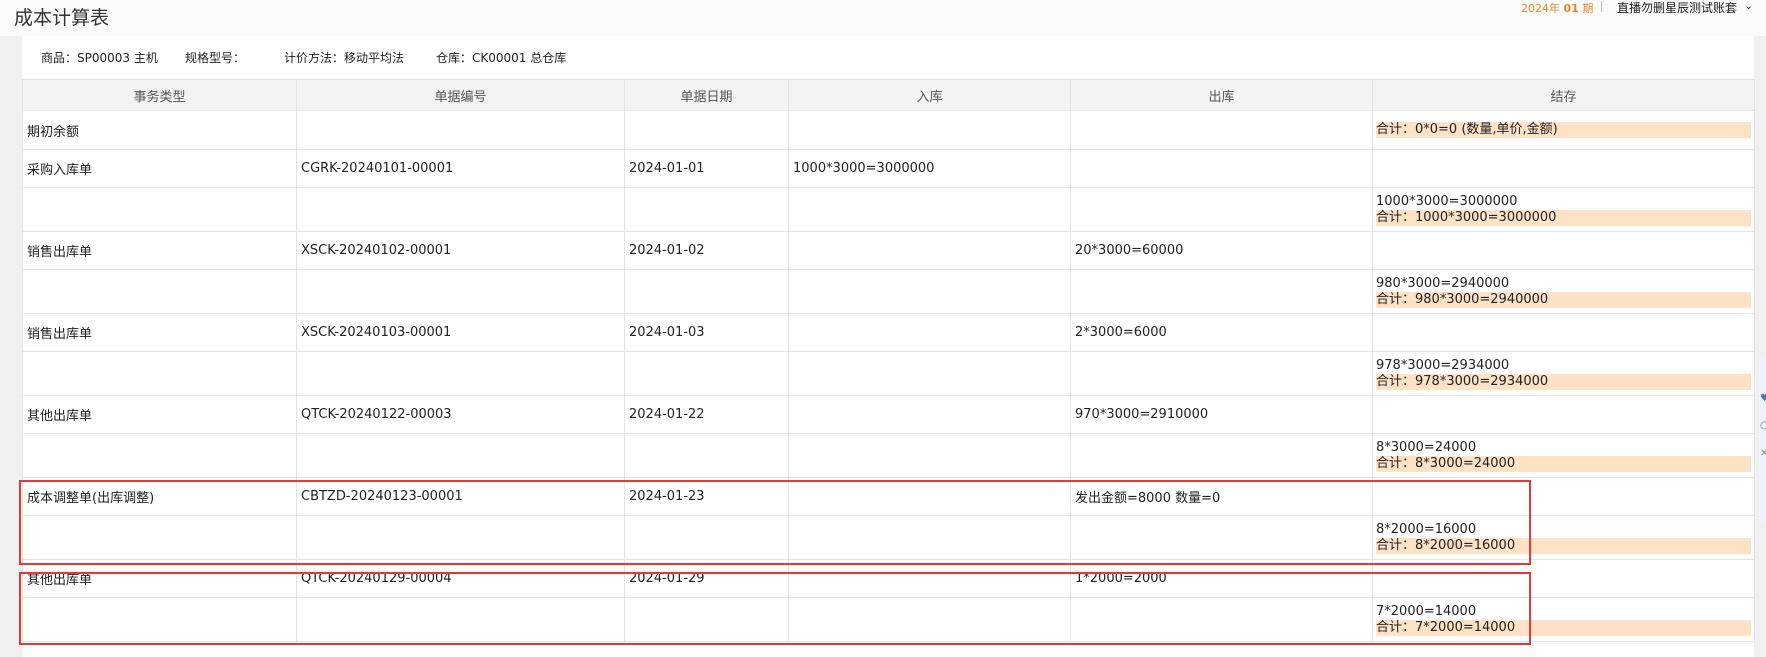 The image size is (1766, 657). What do you see at coordinates (1221, 250) in the screenshot?
I see `cell-out: 20*3000=60000` at bounding box center [1221, 250].